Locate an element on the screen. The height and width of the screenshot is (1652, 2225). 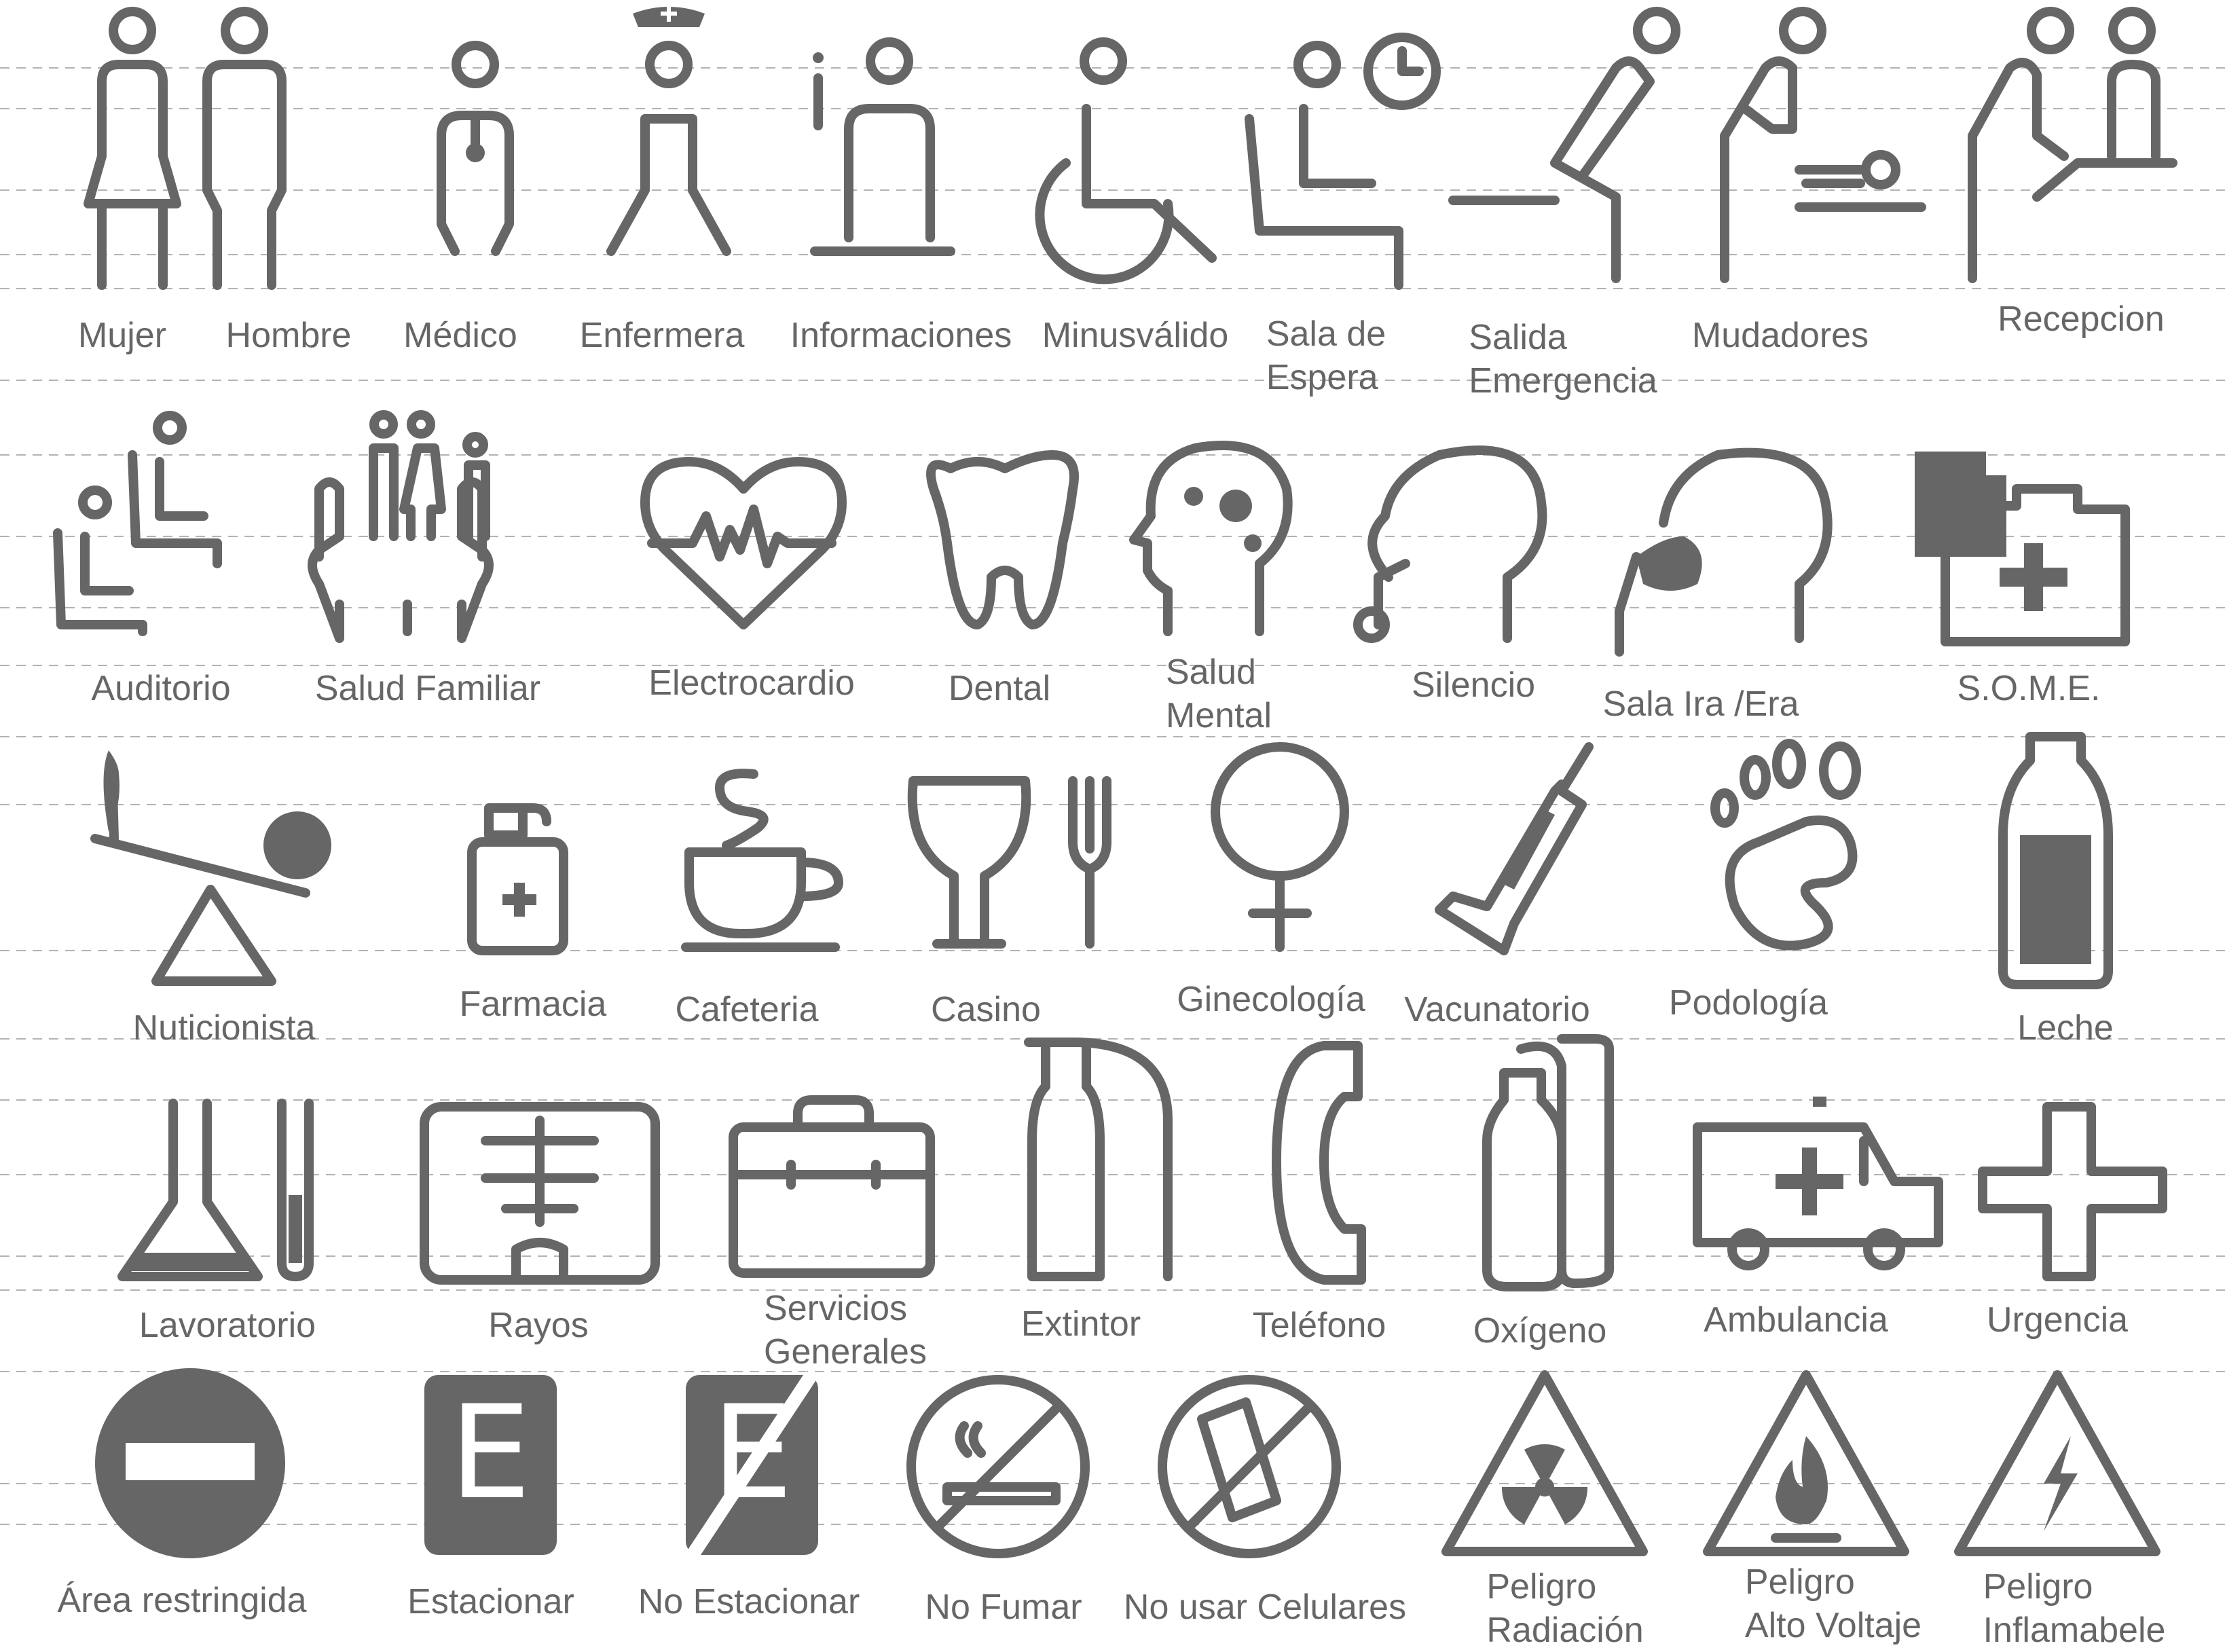
label-mujer: Mujer is located at coordinates (122, 336).